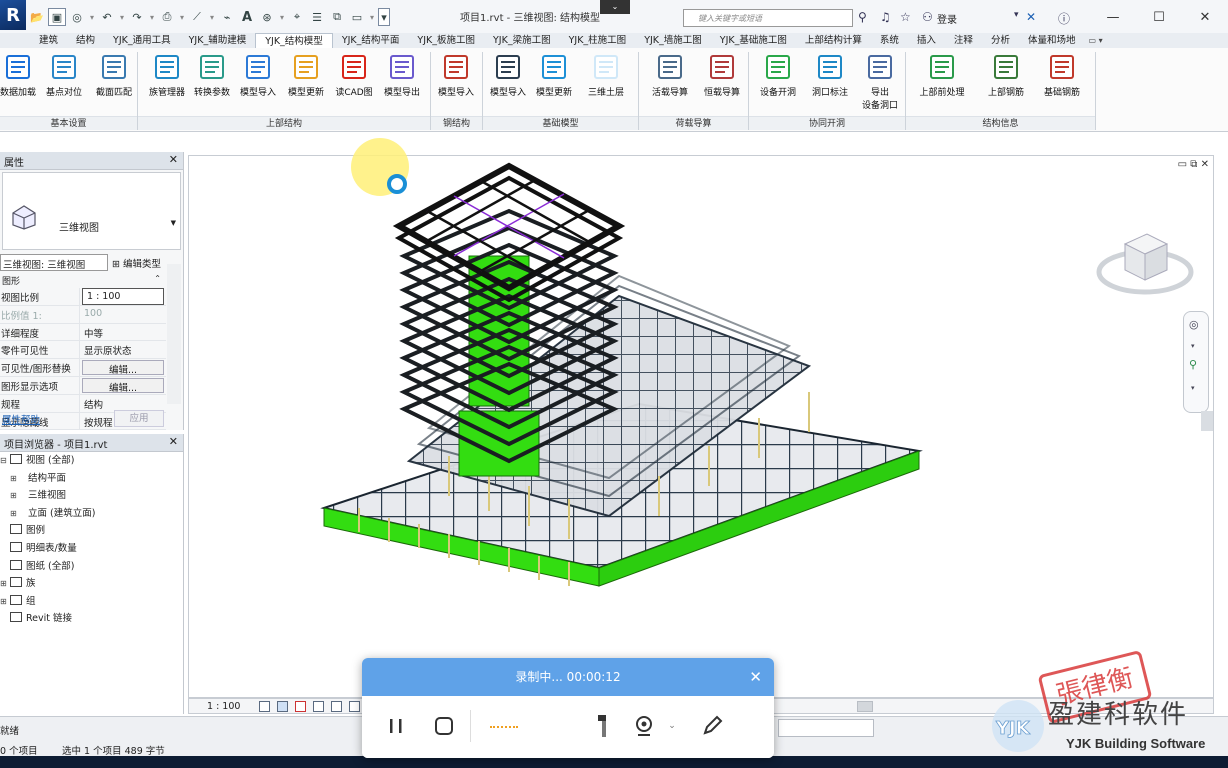 The image size is (1228, 768). Describe the element at coordinates (1062, 81) in the screenshot. I see `tool-button-20: 基础钢筋` at that location.